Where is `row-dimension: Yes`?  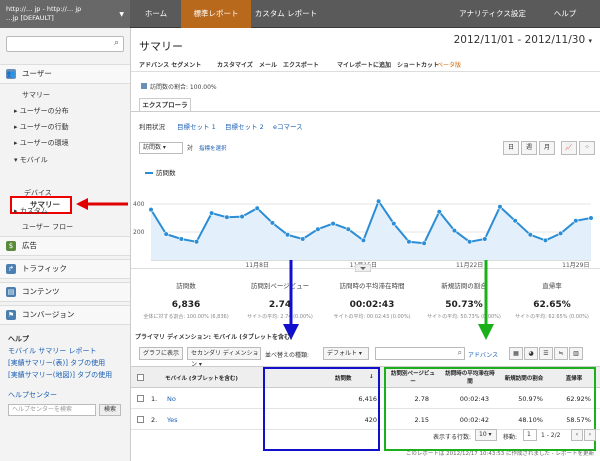 row-dimension: Yes is located at coordinates (172, 420).